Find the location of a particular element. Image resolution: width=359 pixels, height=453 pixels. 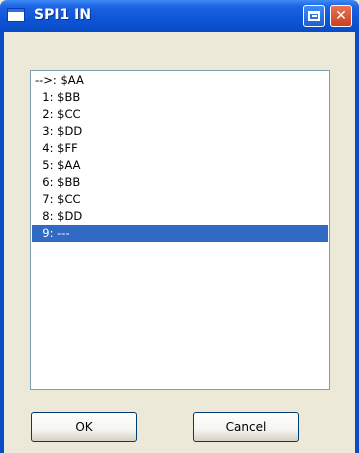

window-frame-right is located at coordinates (357, 242).